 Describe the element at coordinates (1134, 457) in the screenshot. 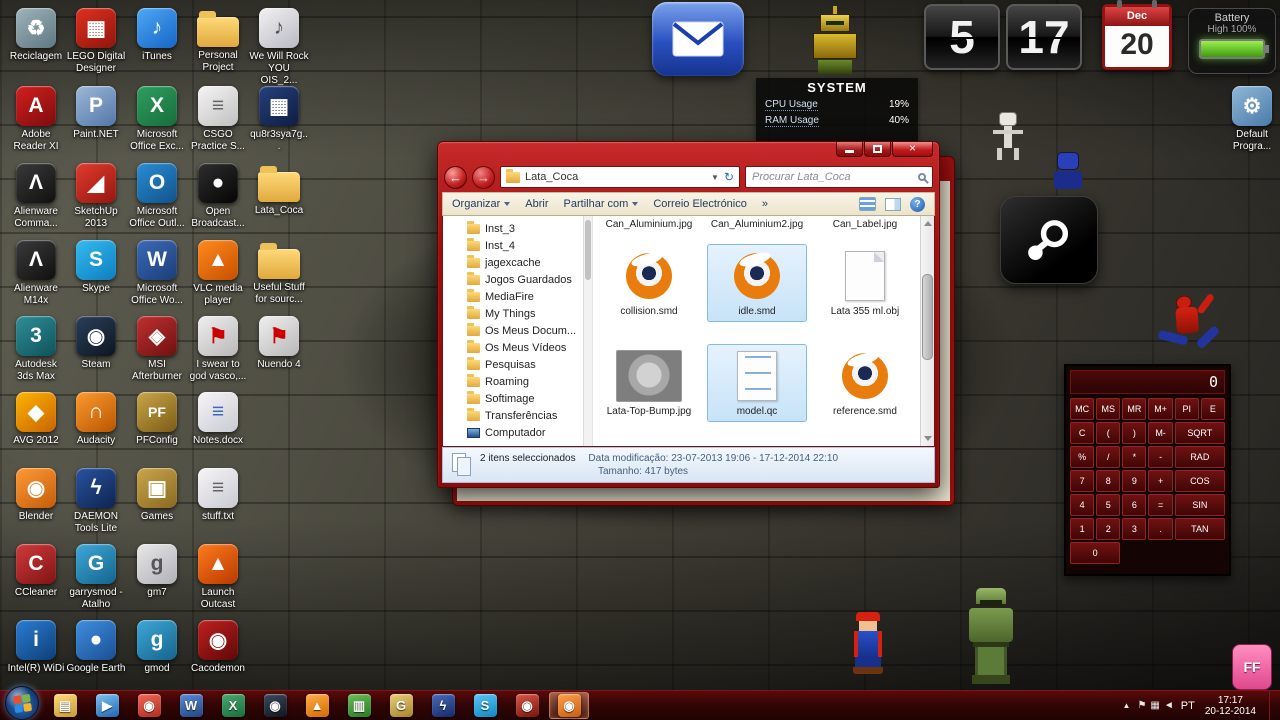

I see `calc-button-item: *` at that location.